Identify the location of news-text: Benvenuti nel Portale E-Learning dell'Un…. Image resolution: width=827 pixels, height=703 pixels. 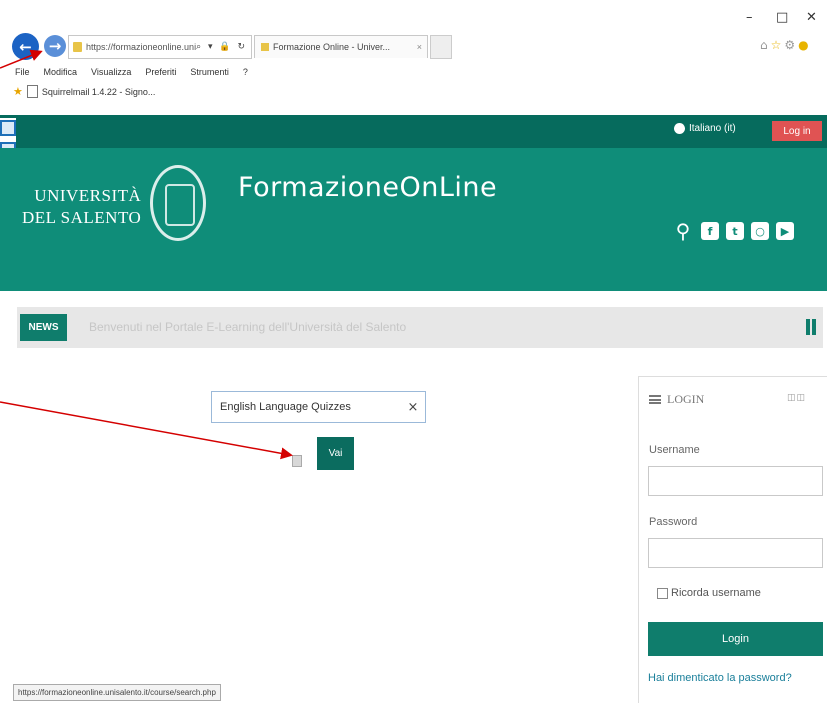
(247, 327).